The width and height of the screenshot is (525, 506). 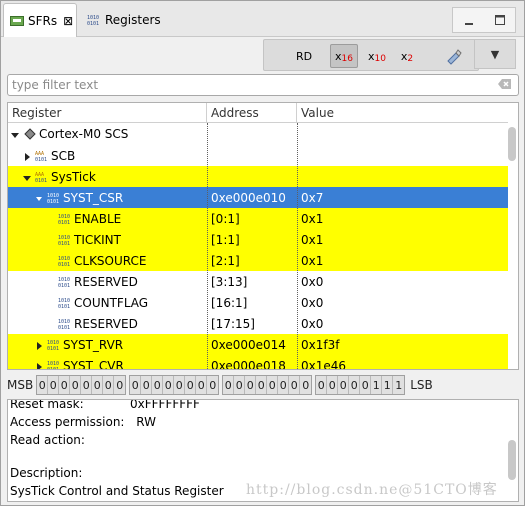 What do you see at coordinates (229, 281) in the screenshot?
I see `row-address: [3:13]` at bounding box center [229, 281].